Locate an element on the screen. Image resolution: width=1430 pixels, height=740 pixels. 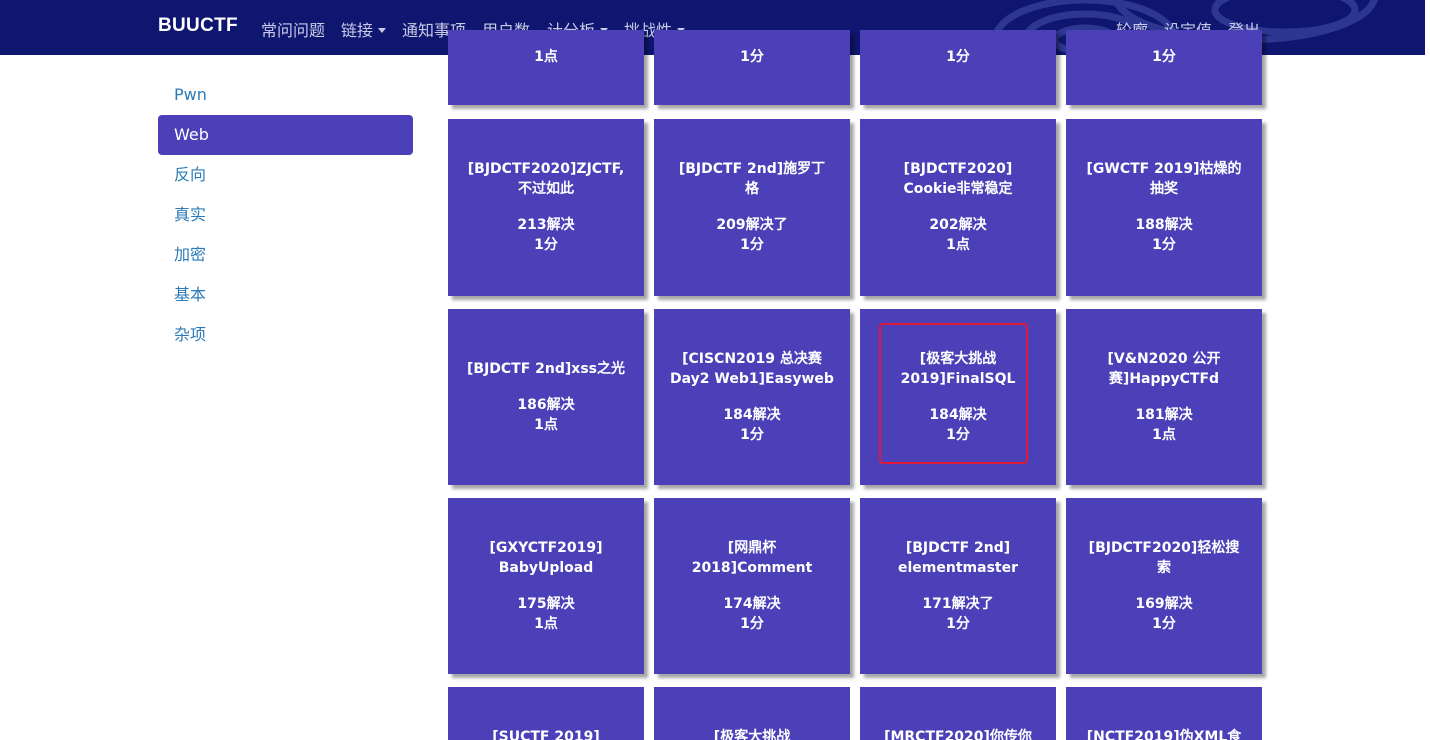
challenge-card: [BJDCTF 2nd]xss之光 186解决 1点 is located at coordinates (546, 397).